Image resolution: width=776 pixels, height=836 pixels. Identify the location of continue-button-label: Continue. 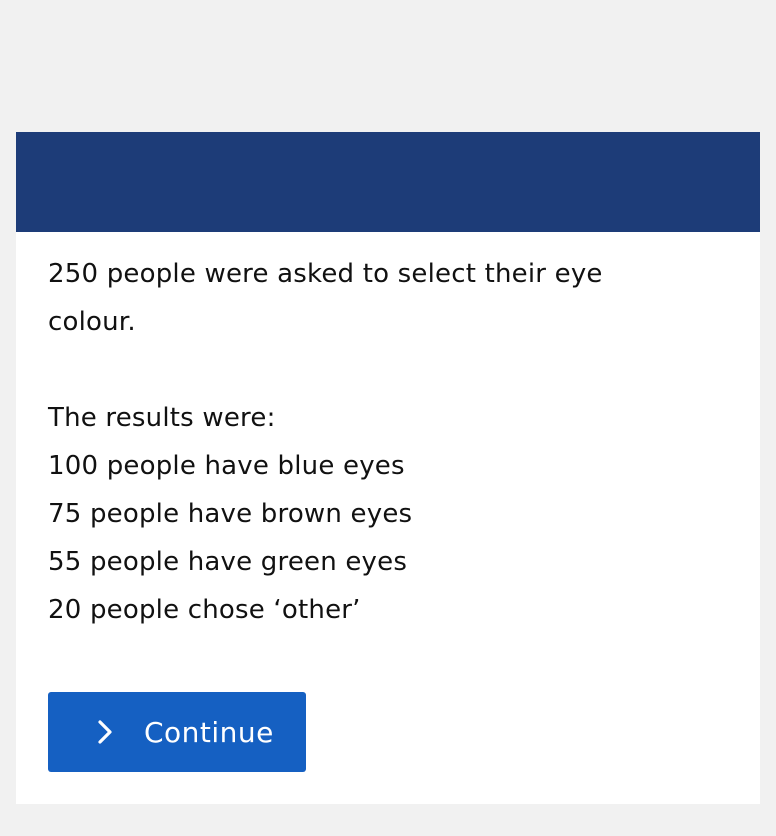
(209, 732).